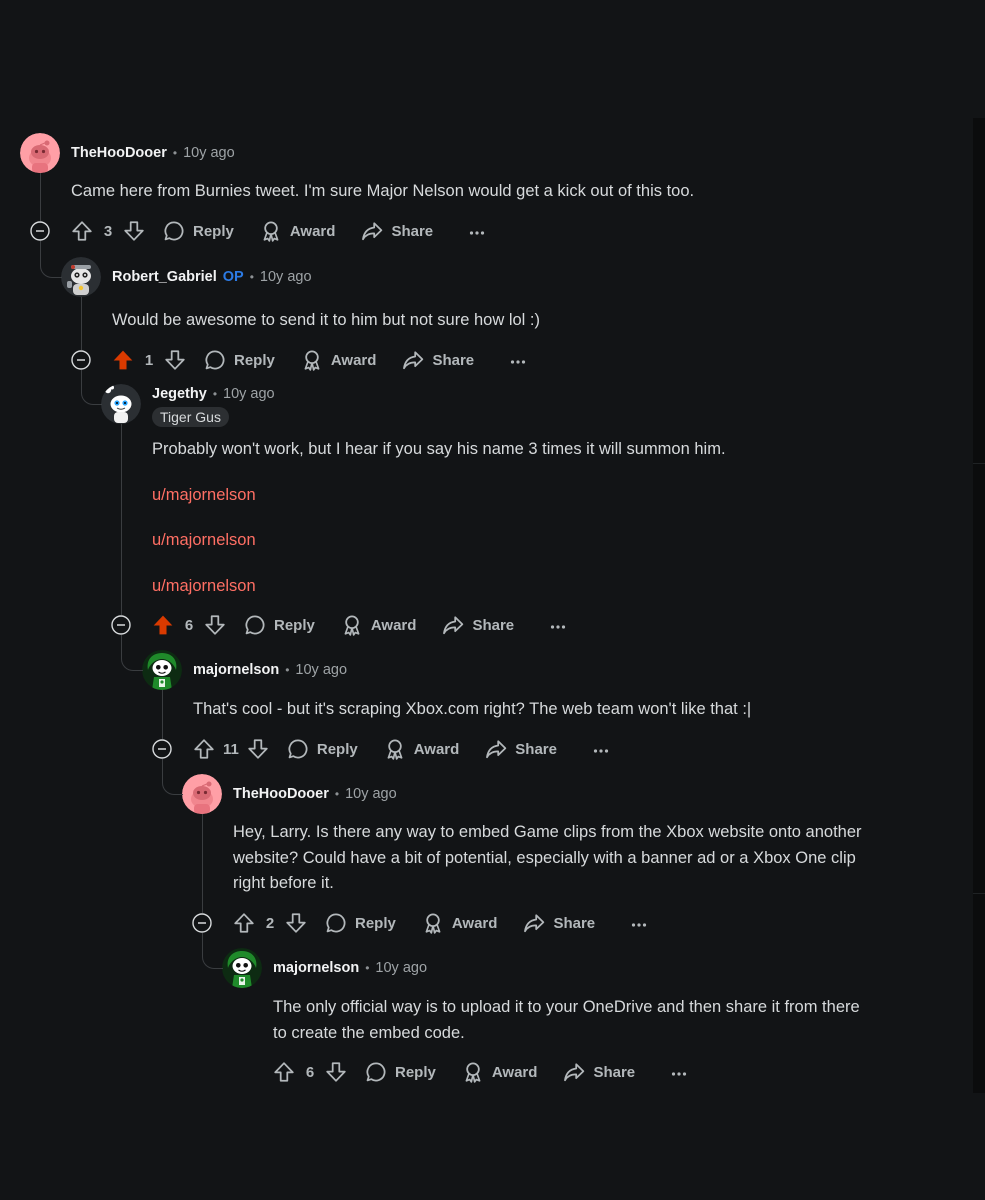 The width and height of the screenshot is (985, 1200). I want to click on scrollbar, so click(979, 605).